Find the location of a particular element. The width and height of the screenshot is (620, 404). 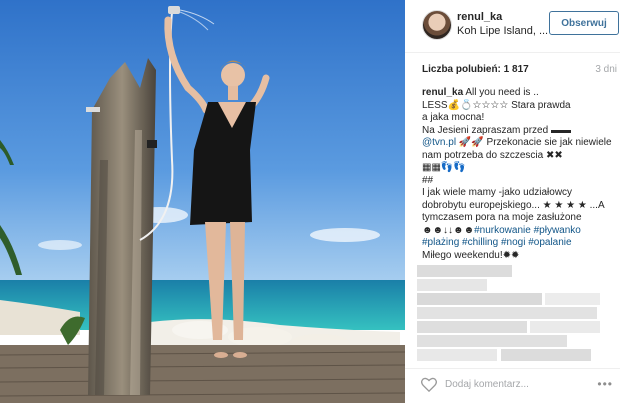

blurred-comments is located at coordinates (508, 313).